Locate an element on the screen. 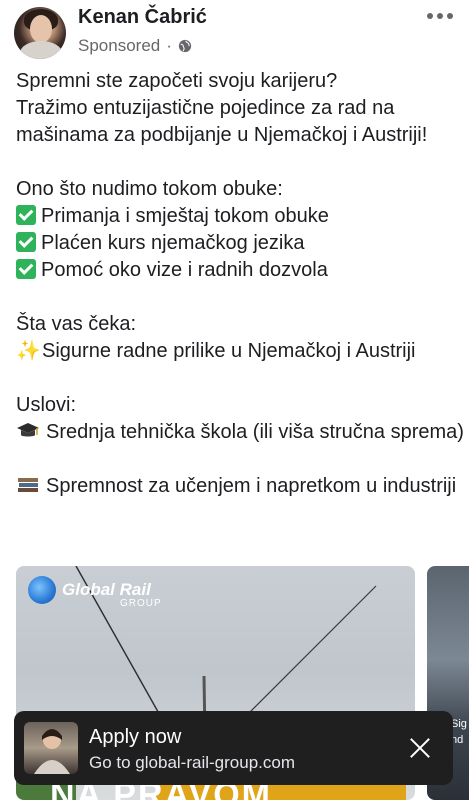 The image size is (469, 800). books-icon is located at coordinates (28, 485).